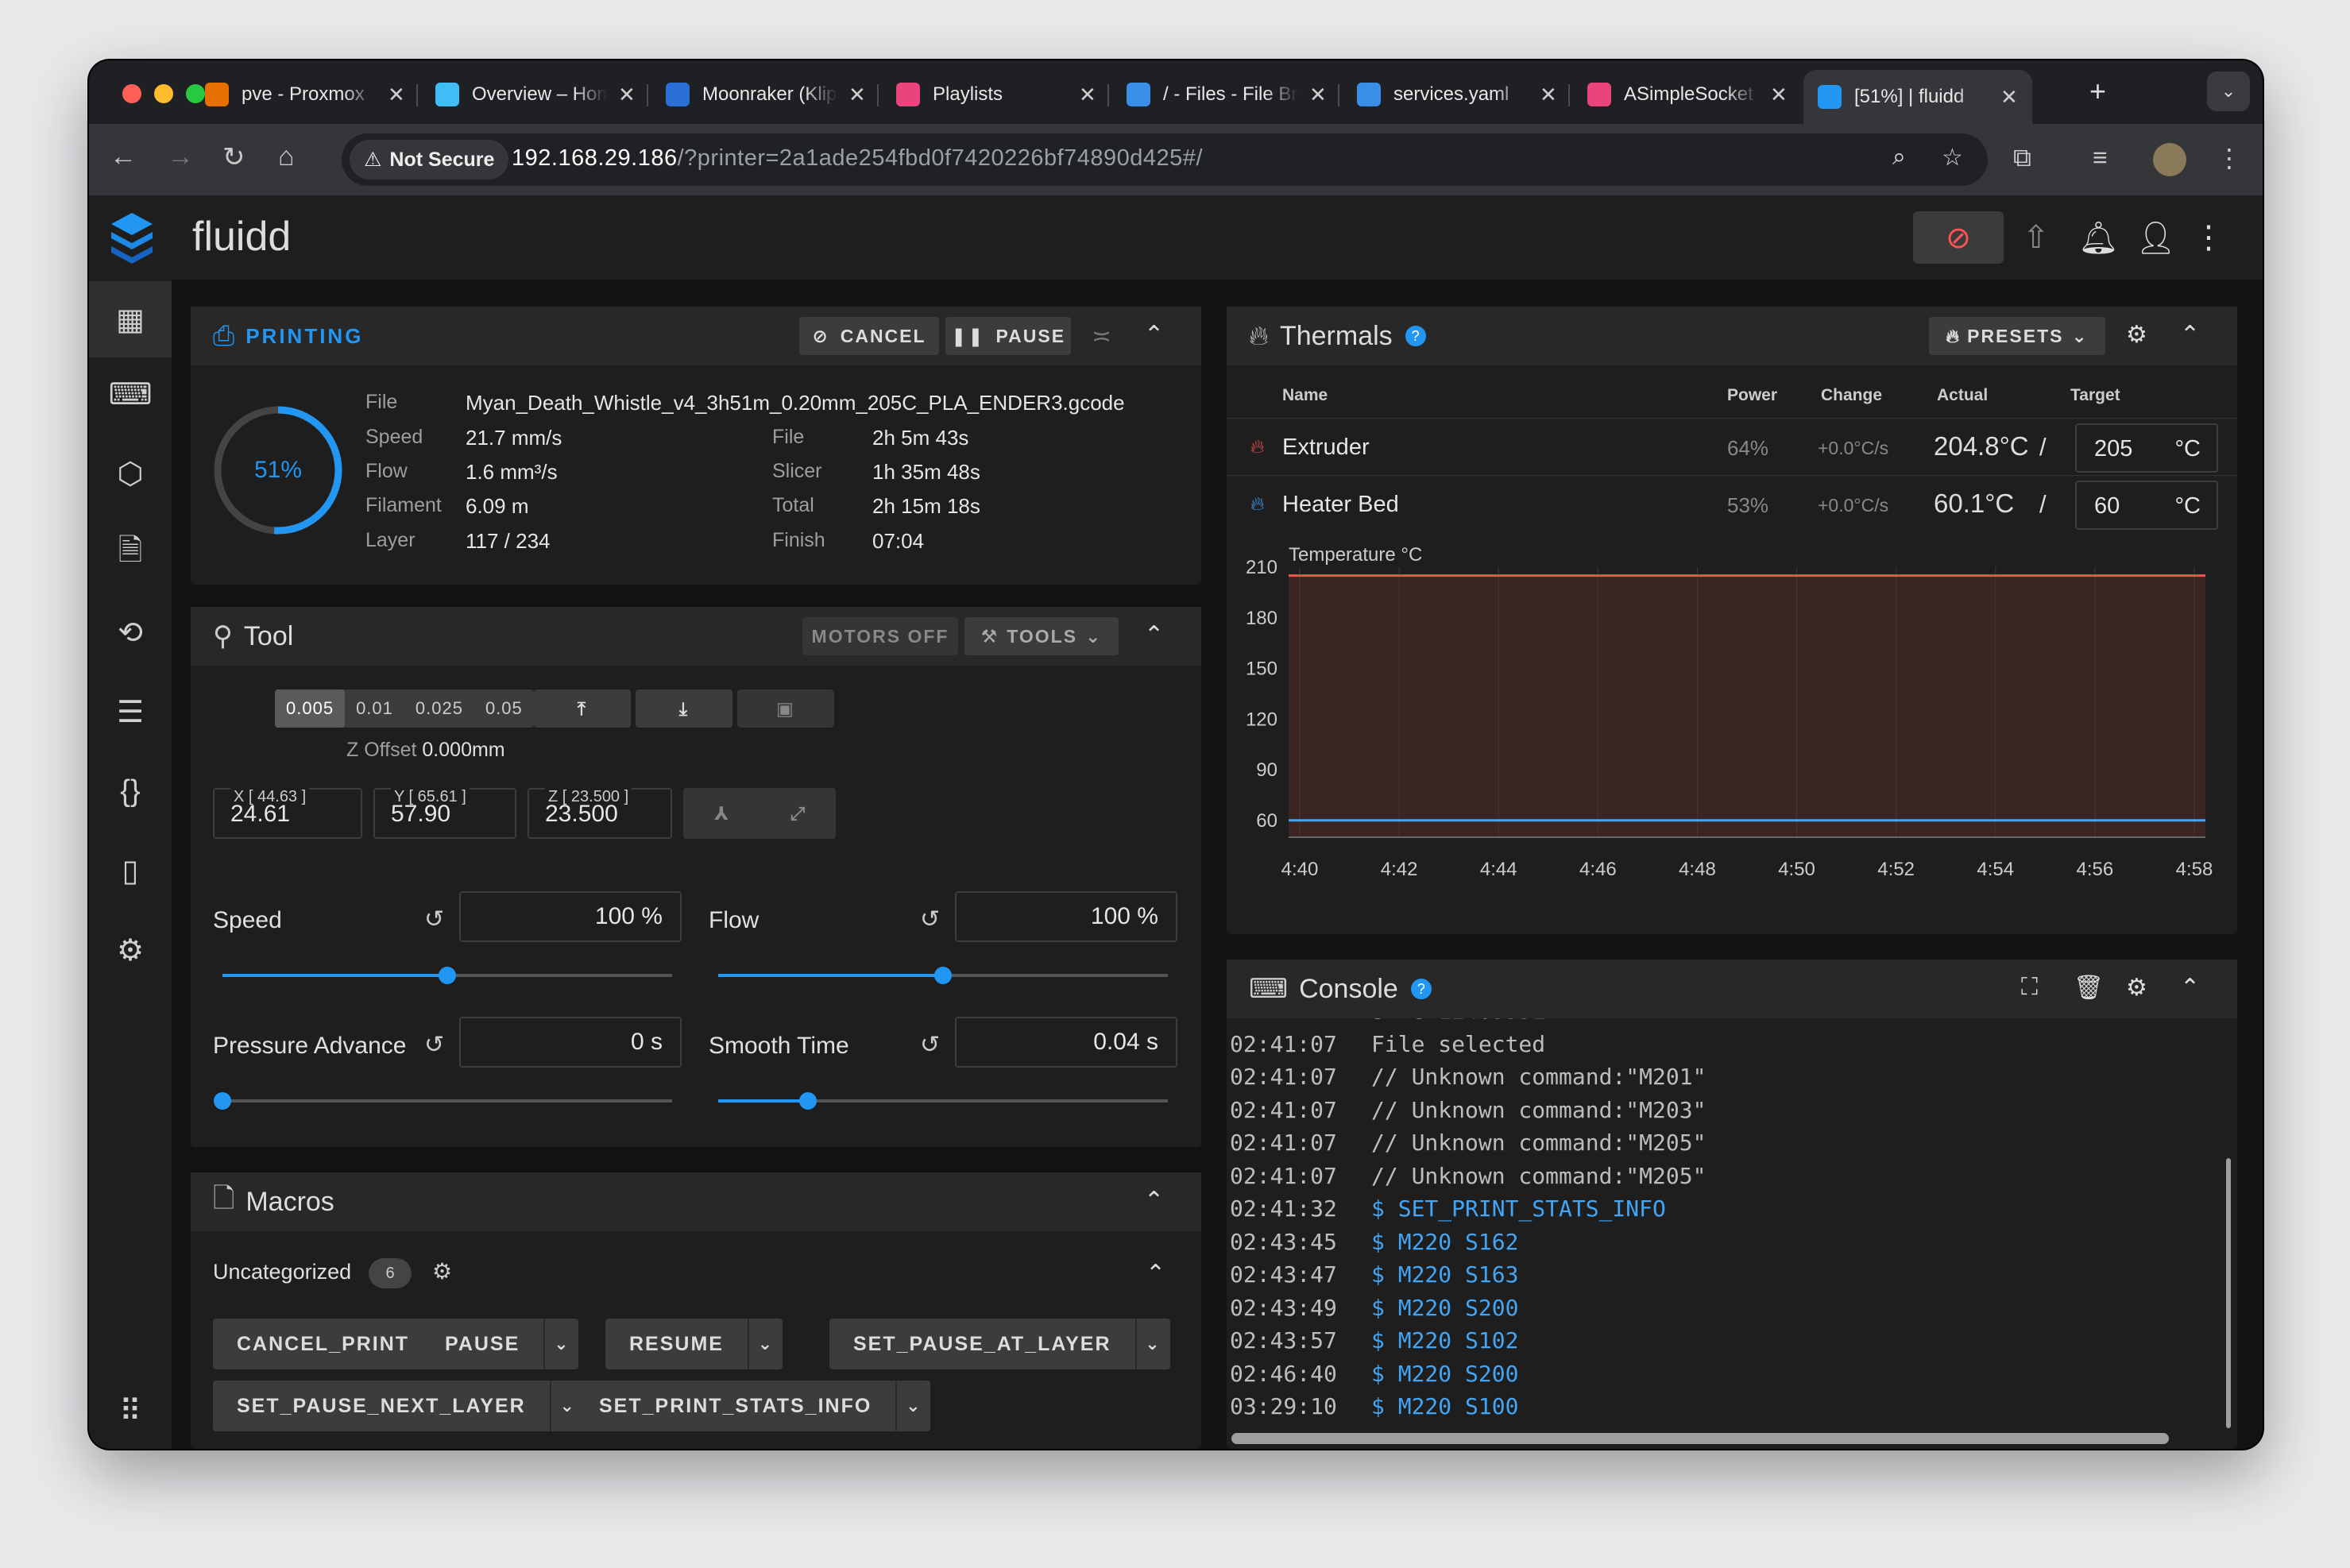 The image size is (2350, 1568). Describe the element at coordinates (766, 94) in the screenshot. I see `browser-tab: Moonraker (Klipper)✕` at that location.